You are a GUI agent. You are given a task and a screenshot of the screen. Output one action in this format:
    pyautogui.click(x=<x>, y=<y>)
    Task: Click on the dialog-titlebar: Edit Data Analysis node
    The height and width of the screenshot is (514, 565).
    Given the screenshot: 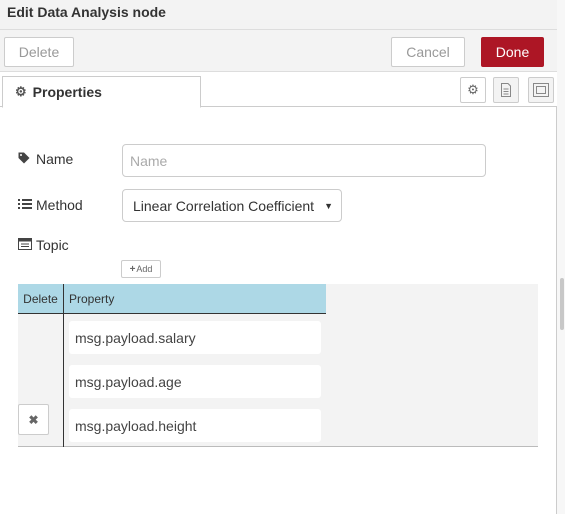 What is the action you would take?
    pyautogui.click(x=278, y=15)
    